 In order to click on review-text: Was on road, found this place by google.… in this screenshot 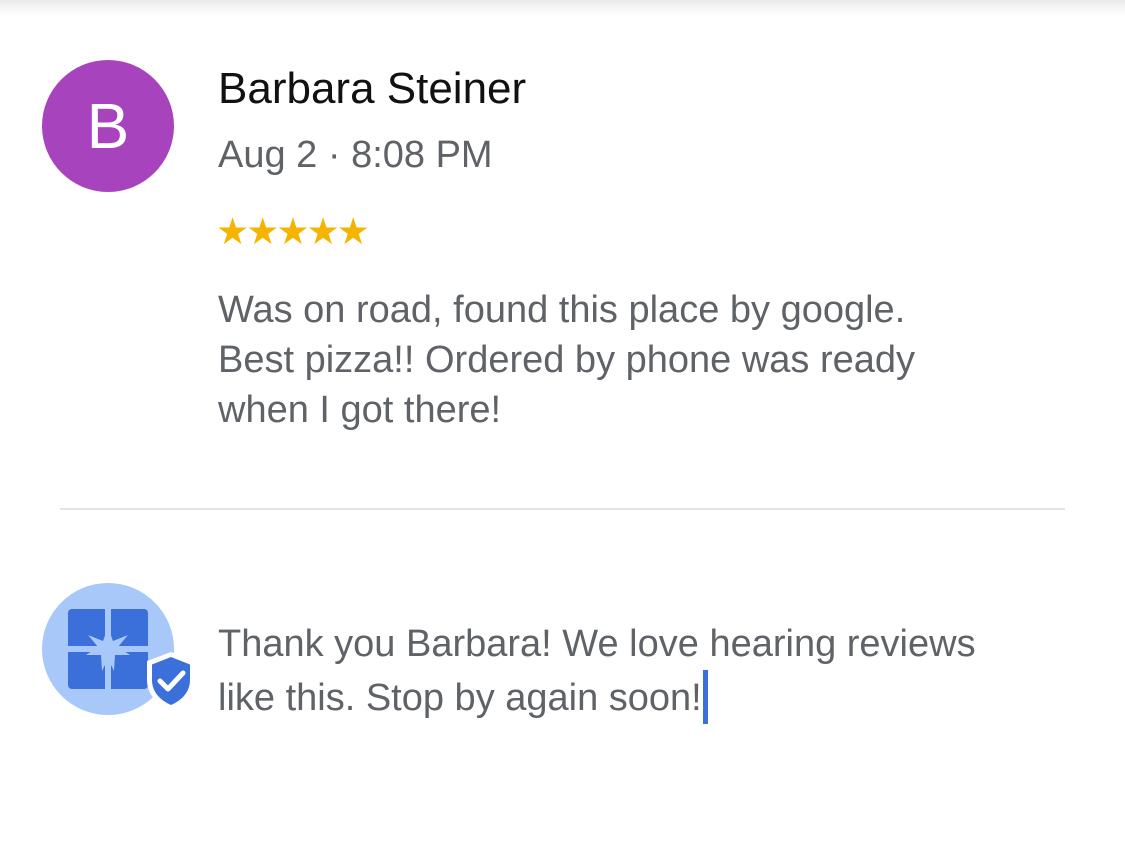, I will do `click(567, 360)`.